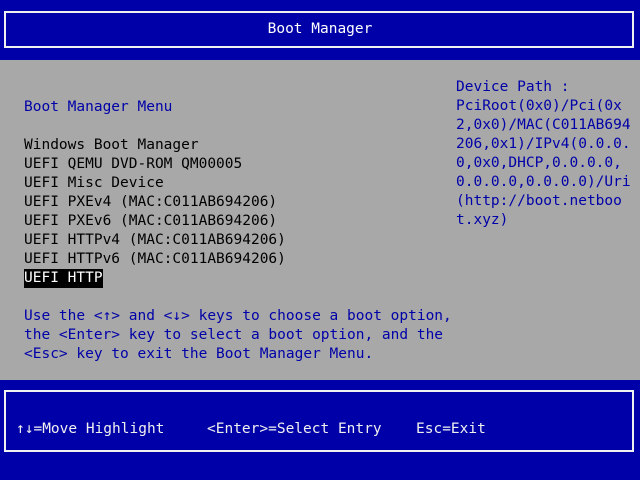 This screenshot has width=640, height=480. What do you see at coordinates (111, 145) in the screenshot?
I see `boot-option-windows-boot-manager: Windows Boot Manager` at bounding box center [111, 145].